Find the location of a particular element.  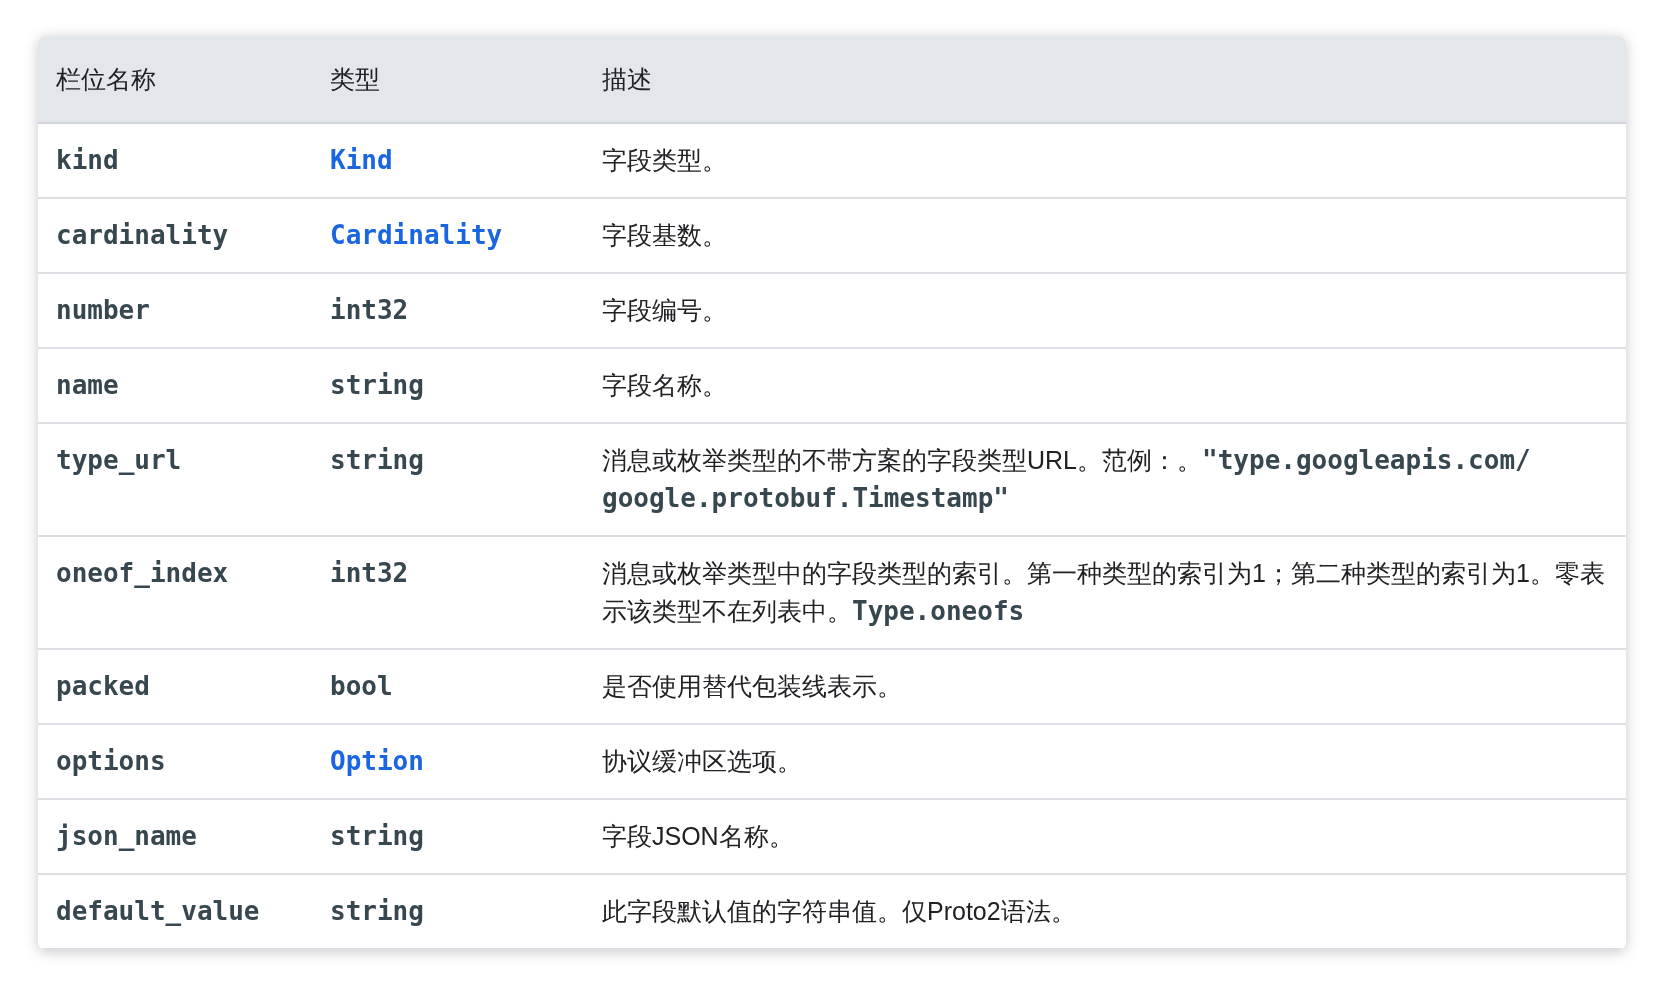

field-name: json_name is located at coordinates (126, 836).